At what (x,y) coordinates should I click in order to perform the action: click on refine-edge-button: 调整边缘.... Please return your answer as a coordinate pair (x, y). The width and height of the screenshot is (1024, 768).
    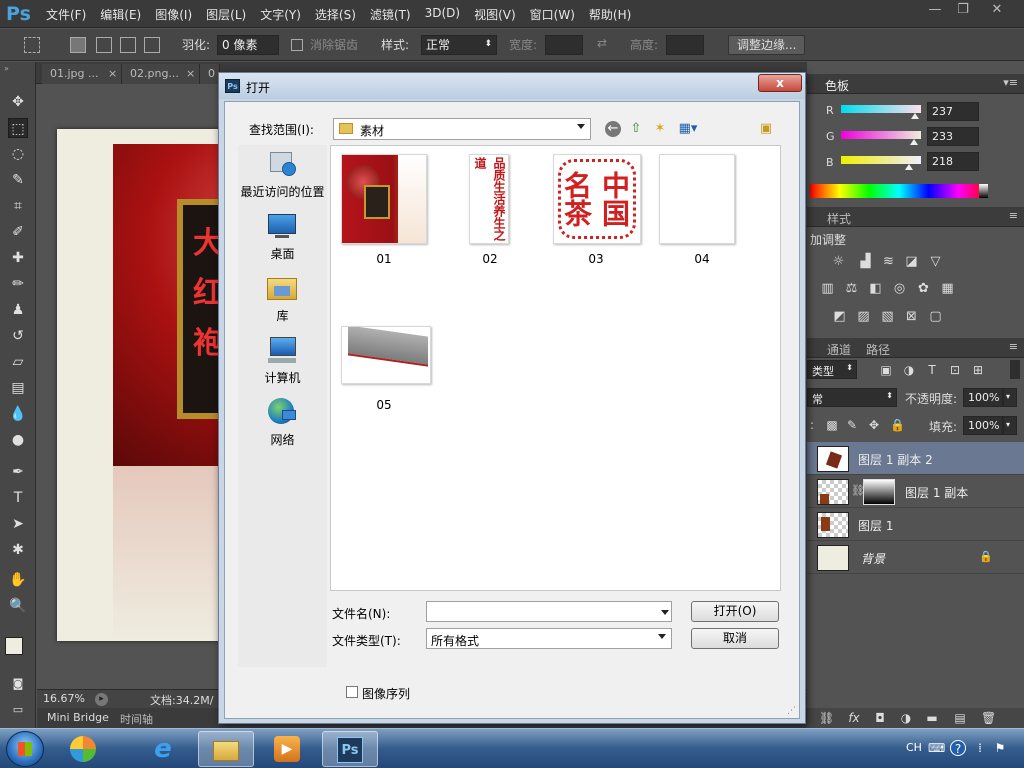
    Looking at the image, I should click on (767, 45).